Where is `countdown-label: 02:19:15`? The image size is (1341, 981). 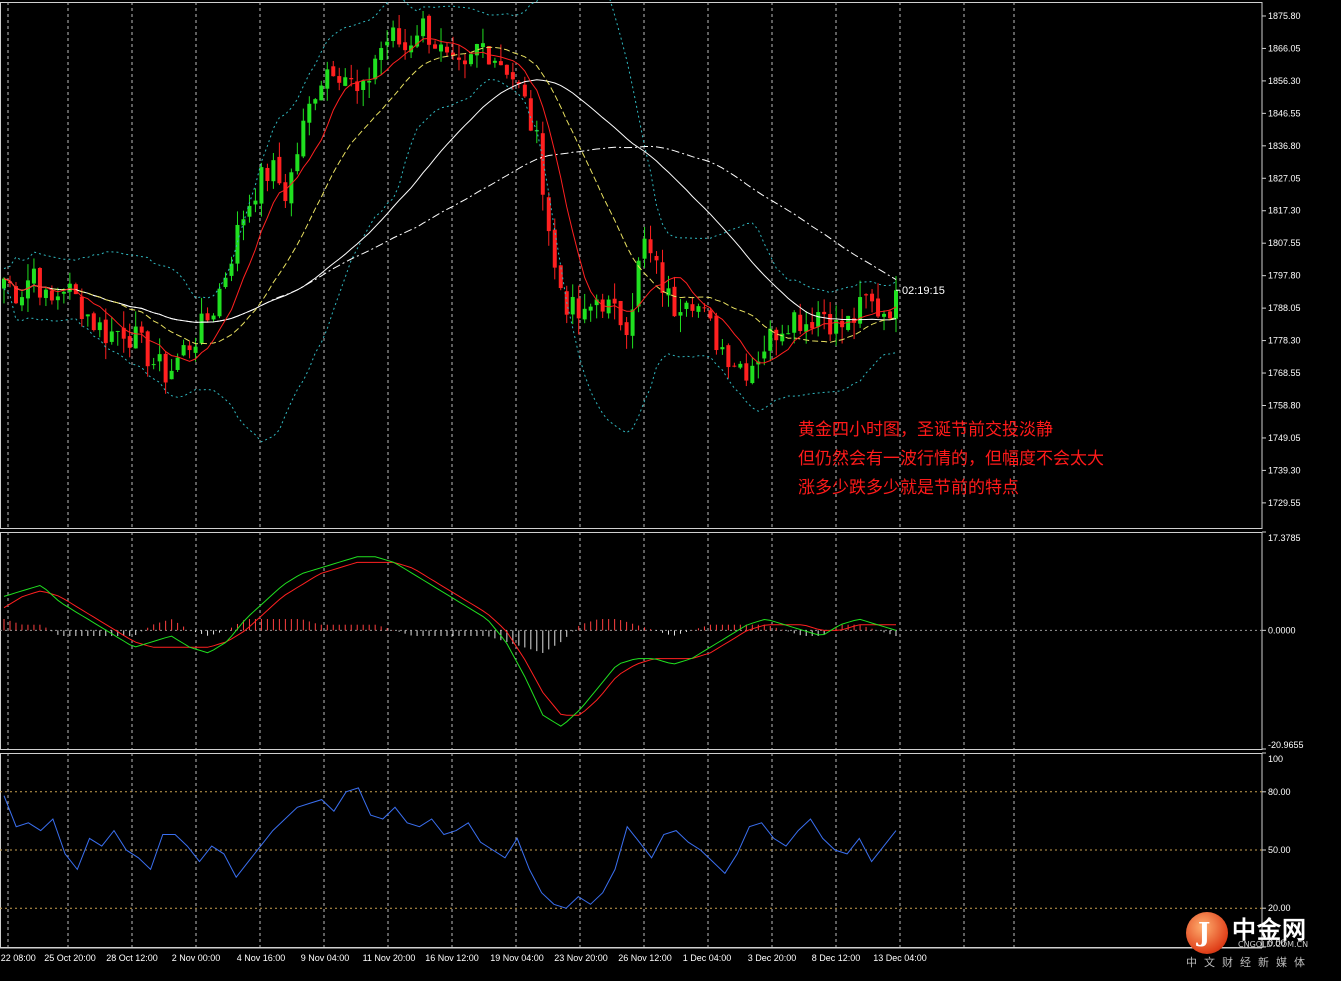
countdown-label: 02:19:15 is located at coordinates (923, 291).